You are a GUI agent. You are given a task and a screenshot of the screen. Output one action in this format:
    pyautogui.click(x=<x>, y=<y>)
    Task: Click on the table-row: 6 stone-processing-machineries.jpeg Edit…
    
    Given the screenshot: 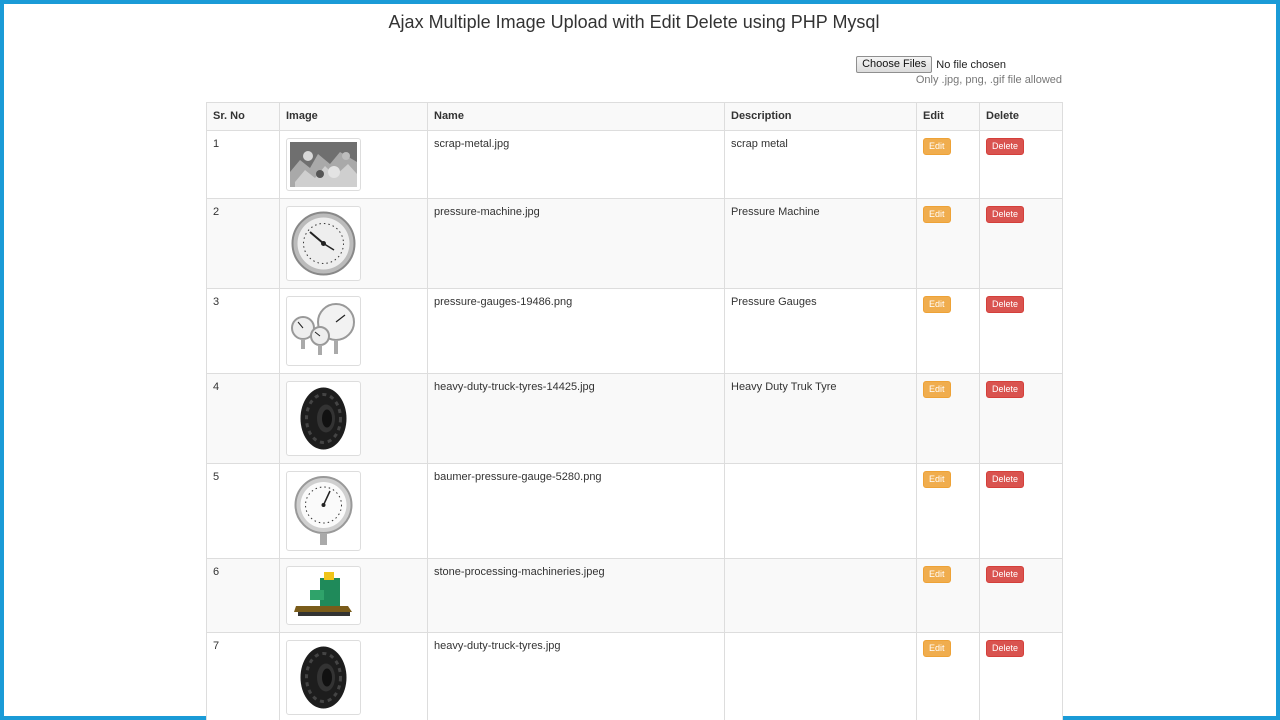 What is the action you would take?
    pyautogui.click(x=634, y=595)
    